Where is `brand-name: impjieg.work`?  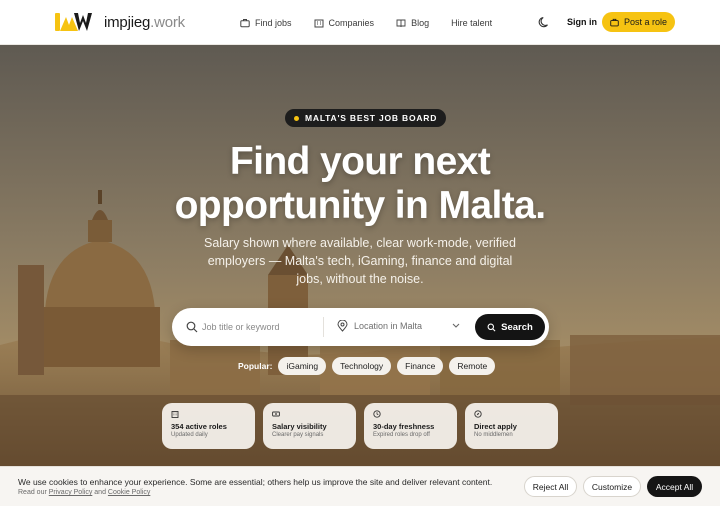
brand-name: impjieg.work is located at coordinates (144, 22).